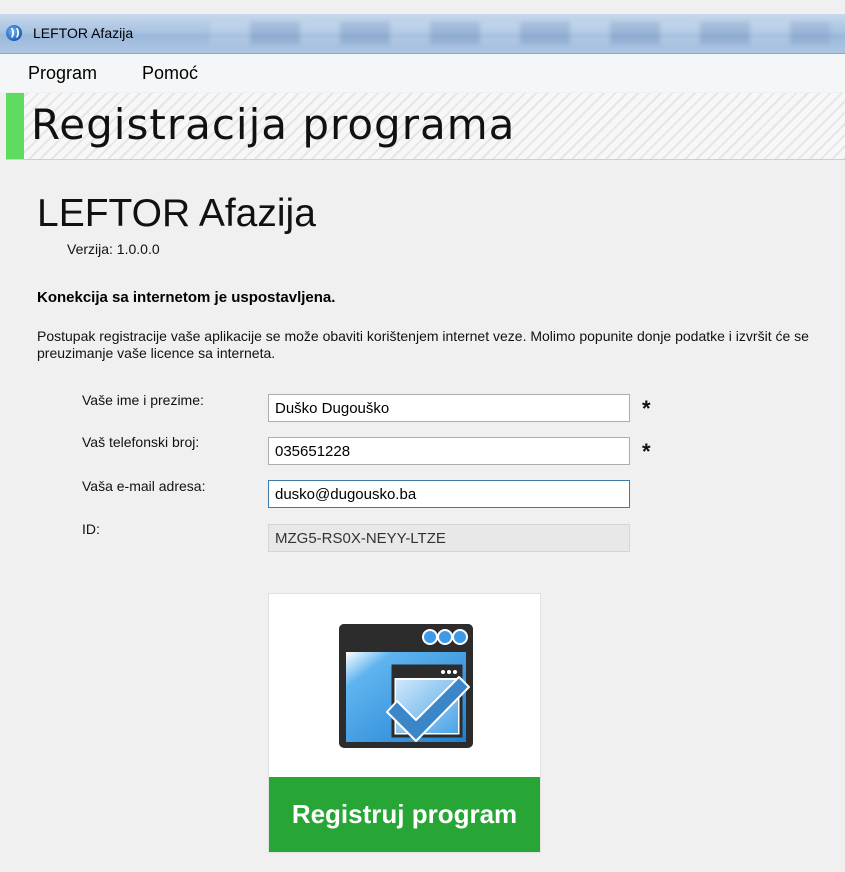 This screenshot has width=845, height=872. What do you see at coordinates (14, 33) in the screenshot?
I see `app-logo-icon: ))` at bounding box center [14, 33].